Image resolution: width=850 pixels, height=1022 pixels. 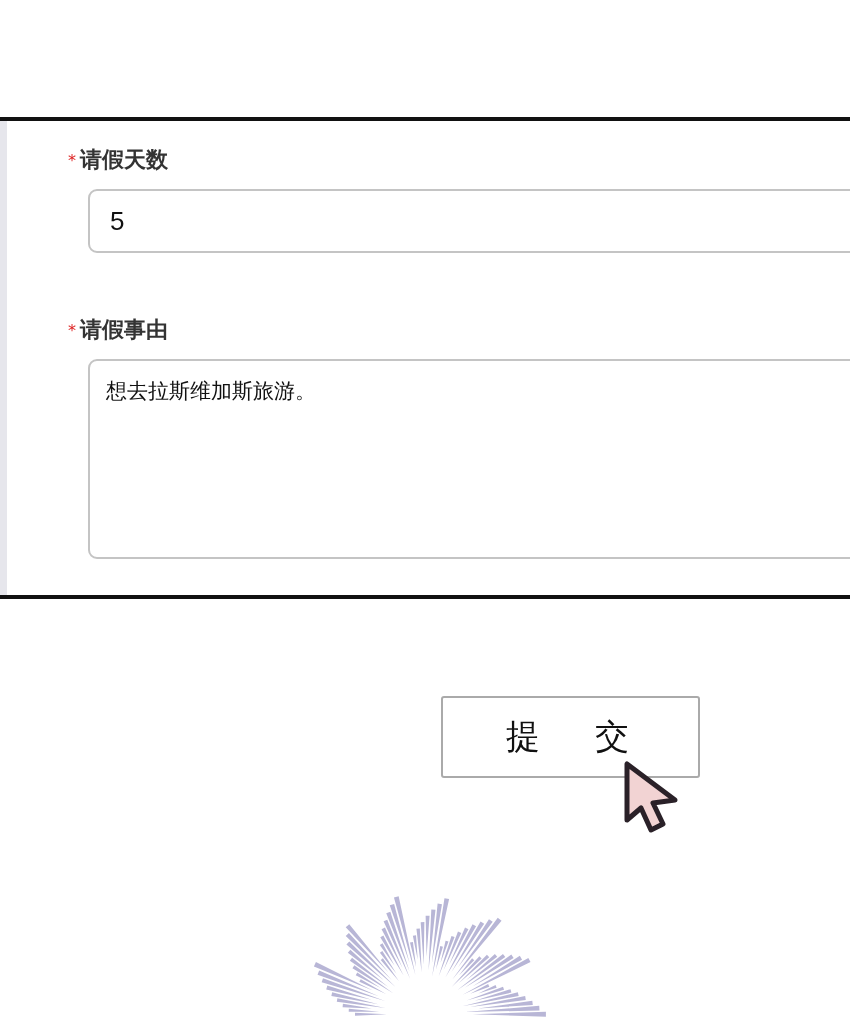 What do you see at coordinates (124, 330) in the screenshot?
I see `field-label: 请假事由` at bounding box center [124, 330].